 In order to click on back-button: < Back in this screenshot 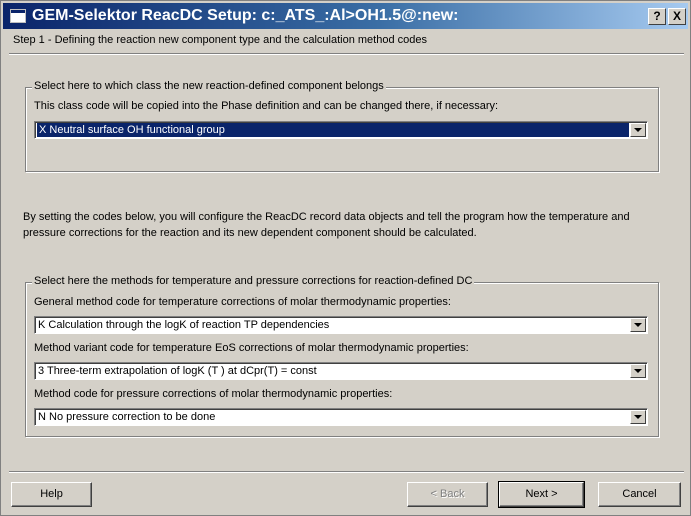, I will do `click(447, 494)`.